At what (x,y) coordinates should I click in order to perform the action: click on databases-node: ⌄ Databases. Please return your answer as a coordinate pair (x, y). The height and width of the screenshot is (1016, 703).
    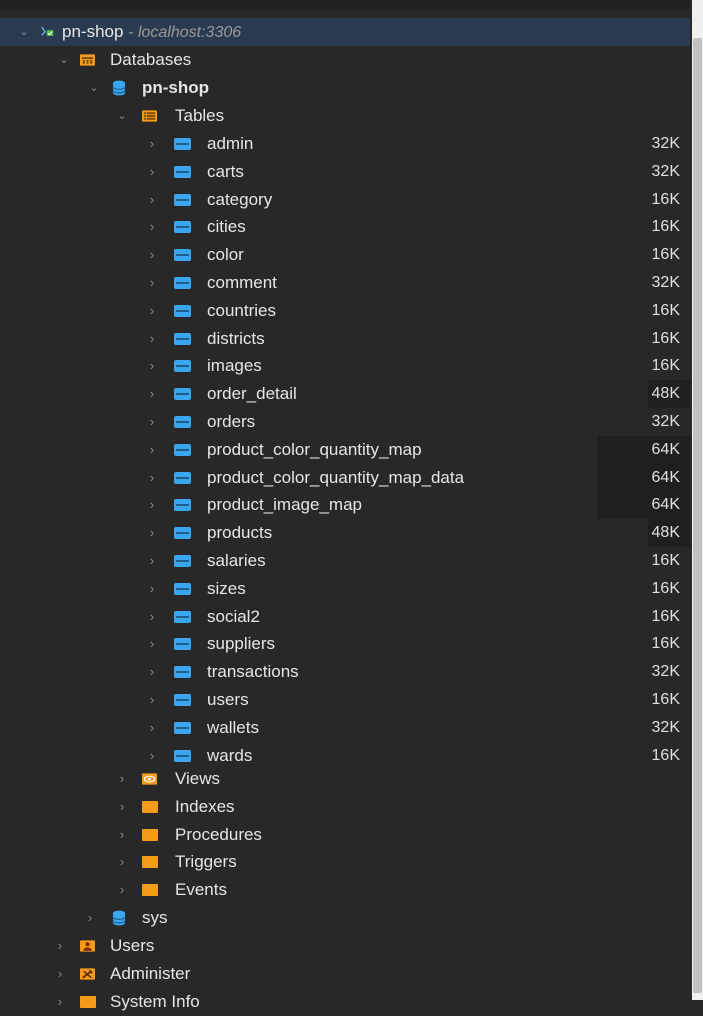
    Looking at the image, I should click on (345, 60).